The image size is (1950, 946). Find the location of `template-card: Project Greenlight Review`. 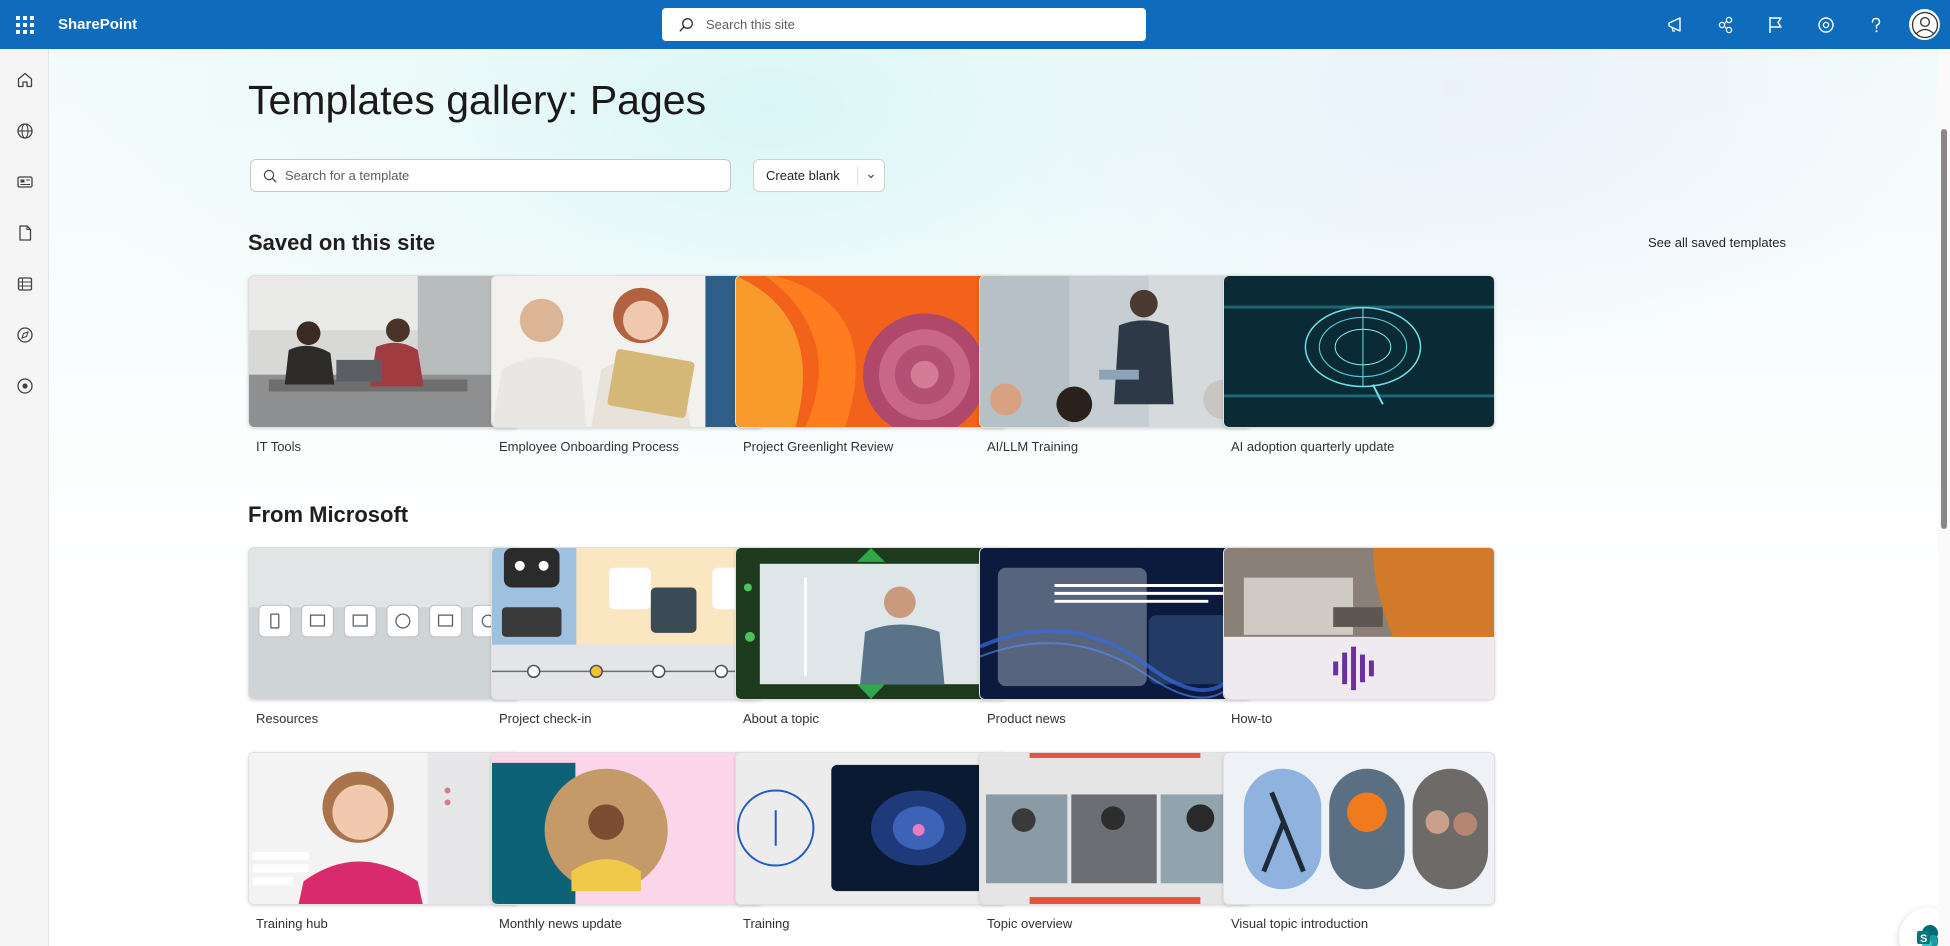

template-card: Project Greenlight Review is located at coordinates (871, 364).